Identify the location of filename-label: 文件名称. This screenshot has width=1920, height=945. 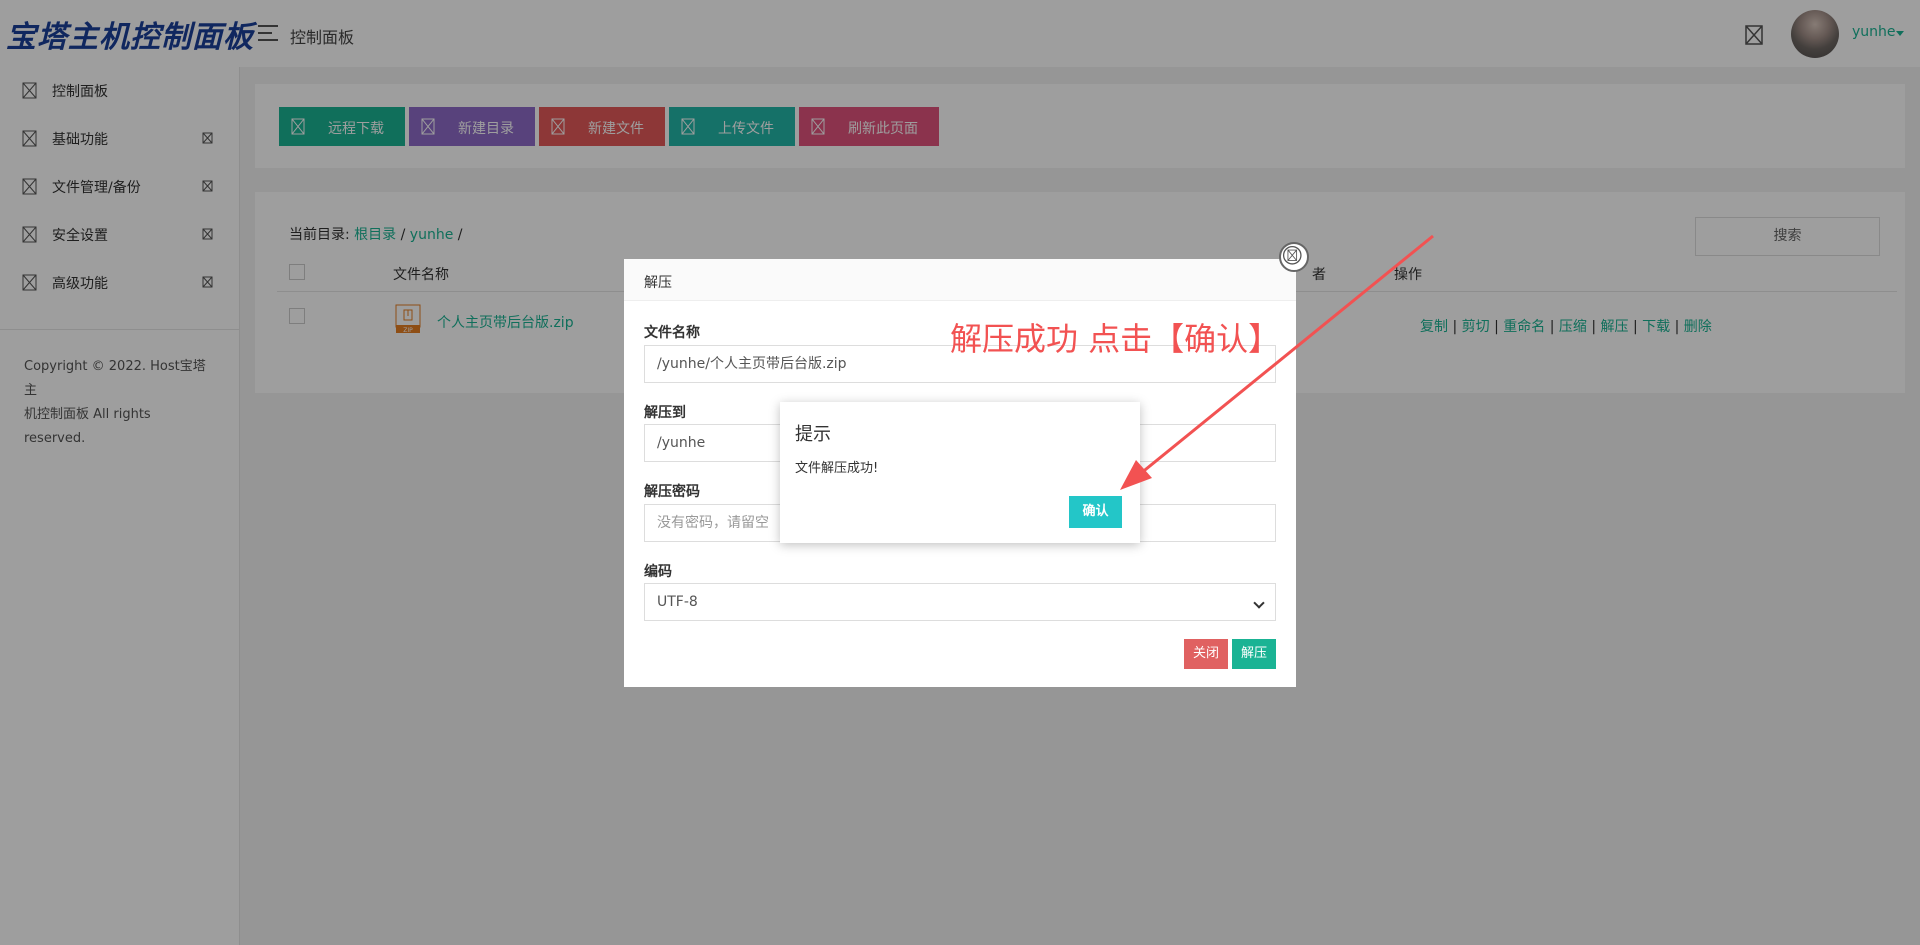
(672, 333).